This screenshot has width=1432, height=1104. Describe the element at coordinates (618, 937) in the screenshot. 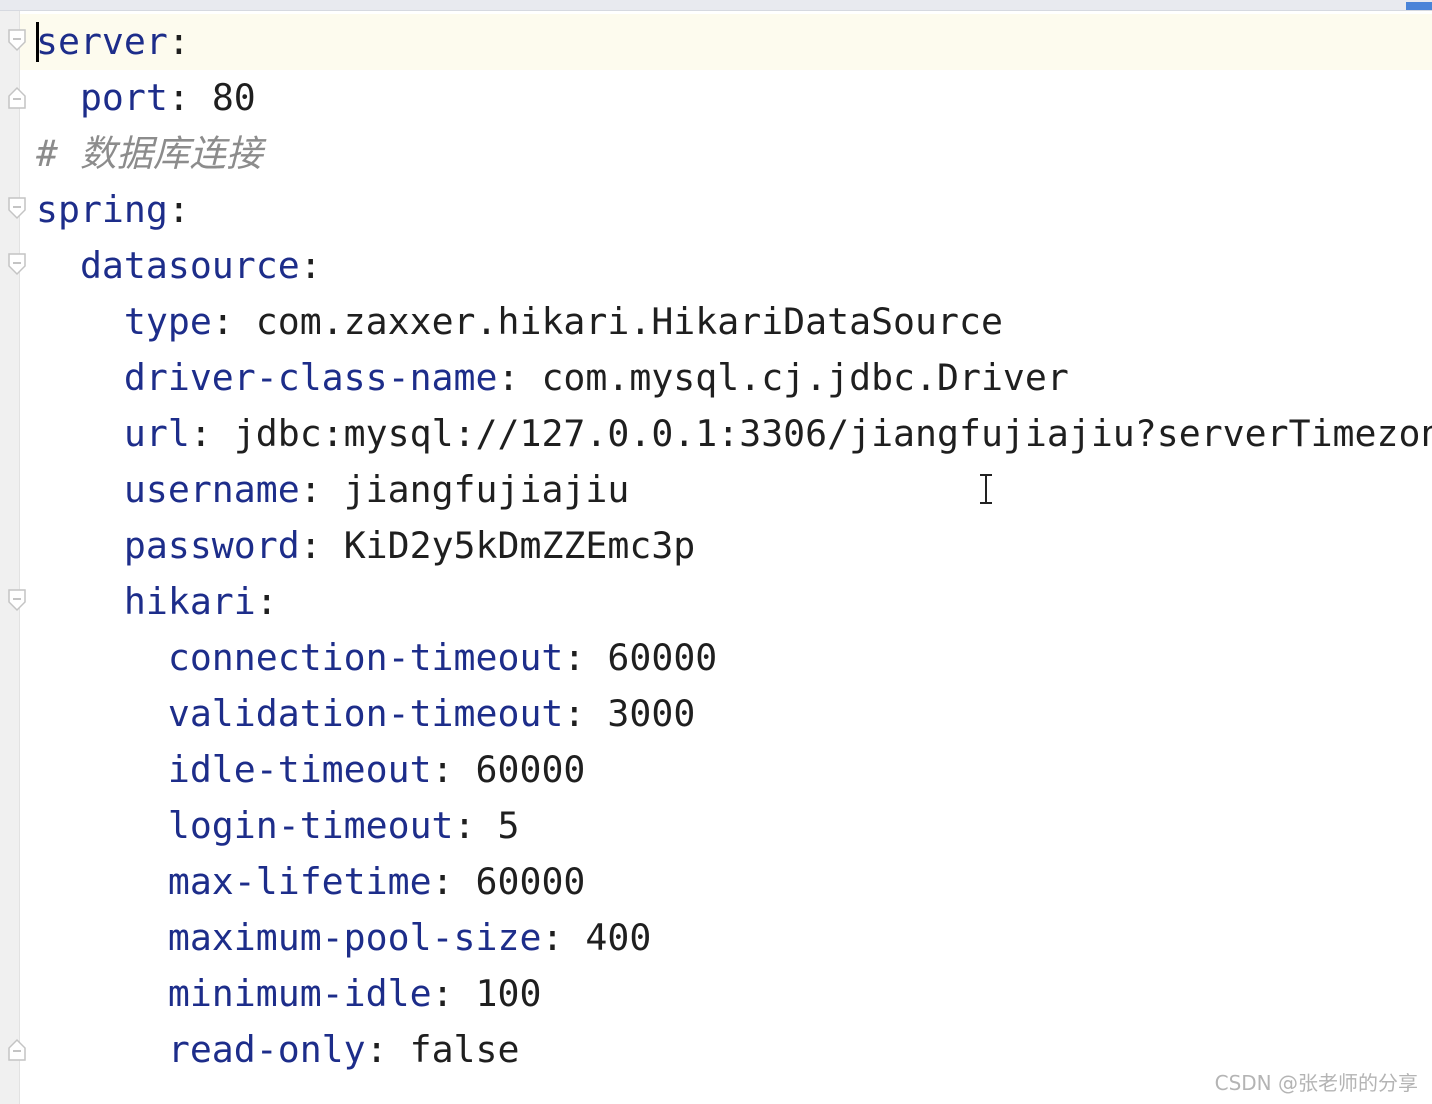

I see `yaml-value: 400` at that location.